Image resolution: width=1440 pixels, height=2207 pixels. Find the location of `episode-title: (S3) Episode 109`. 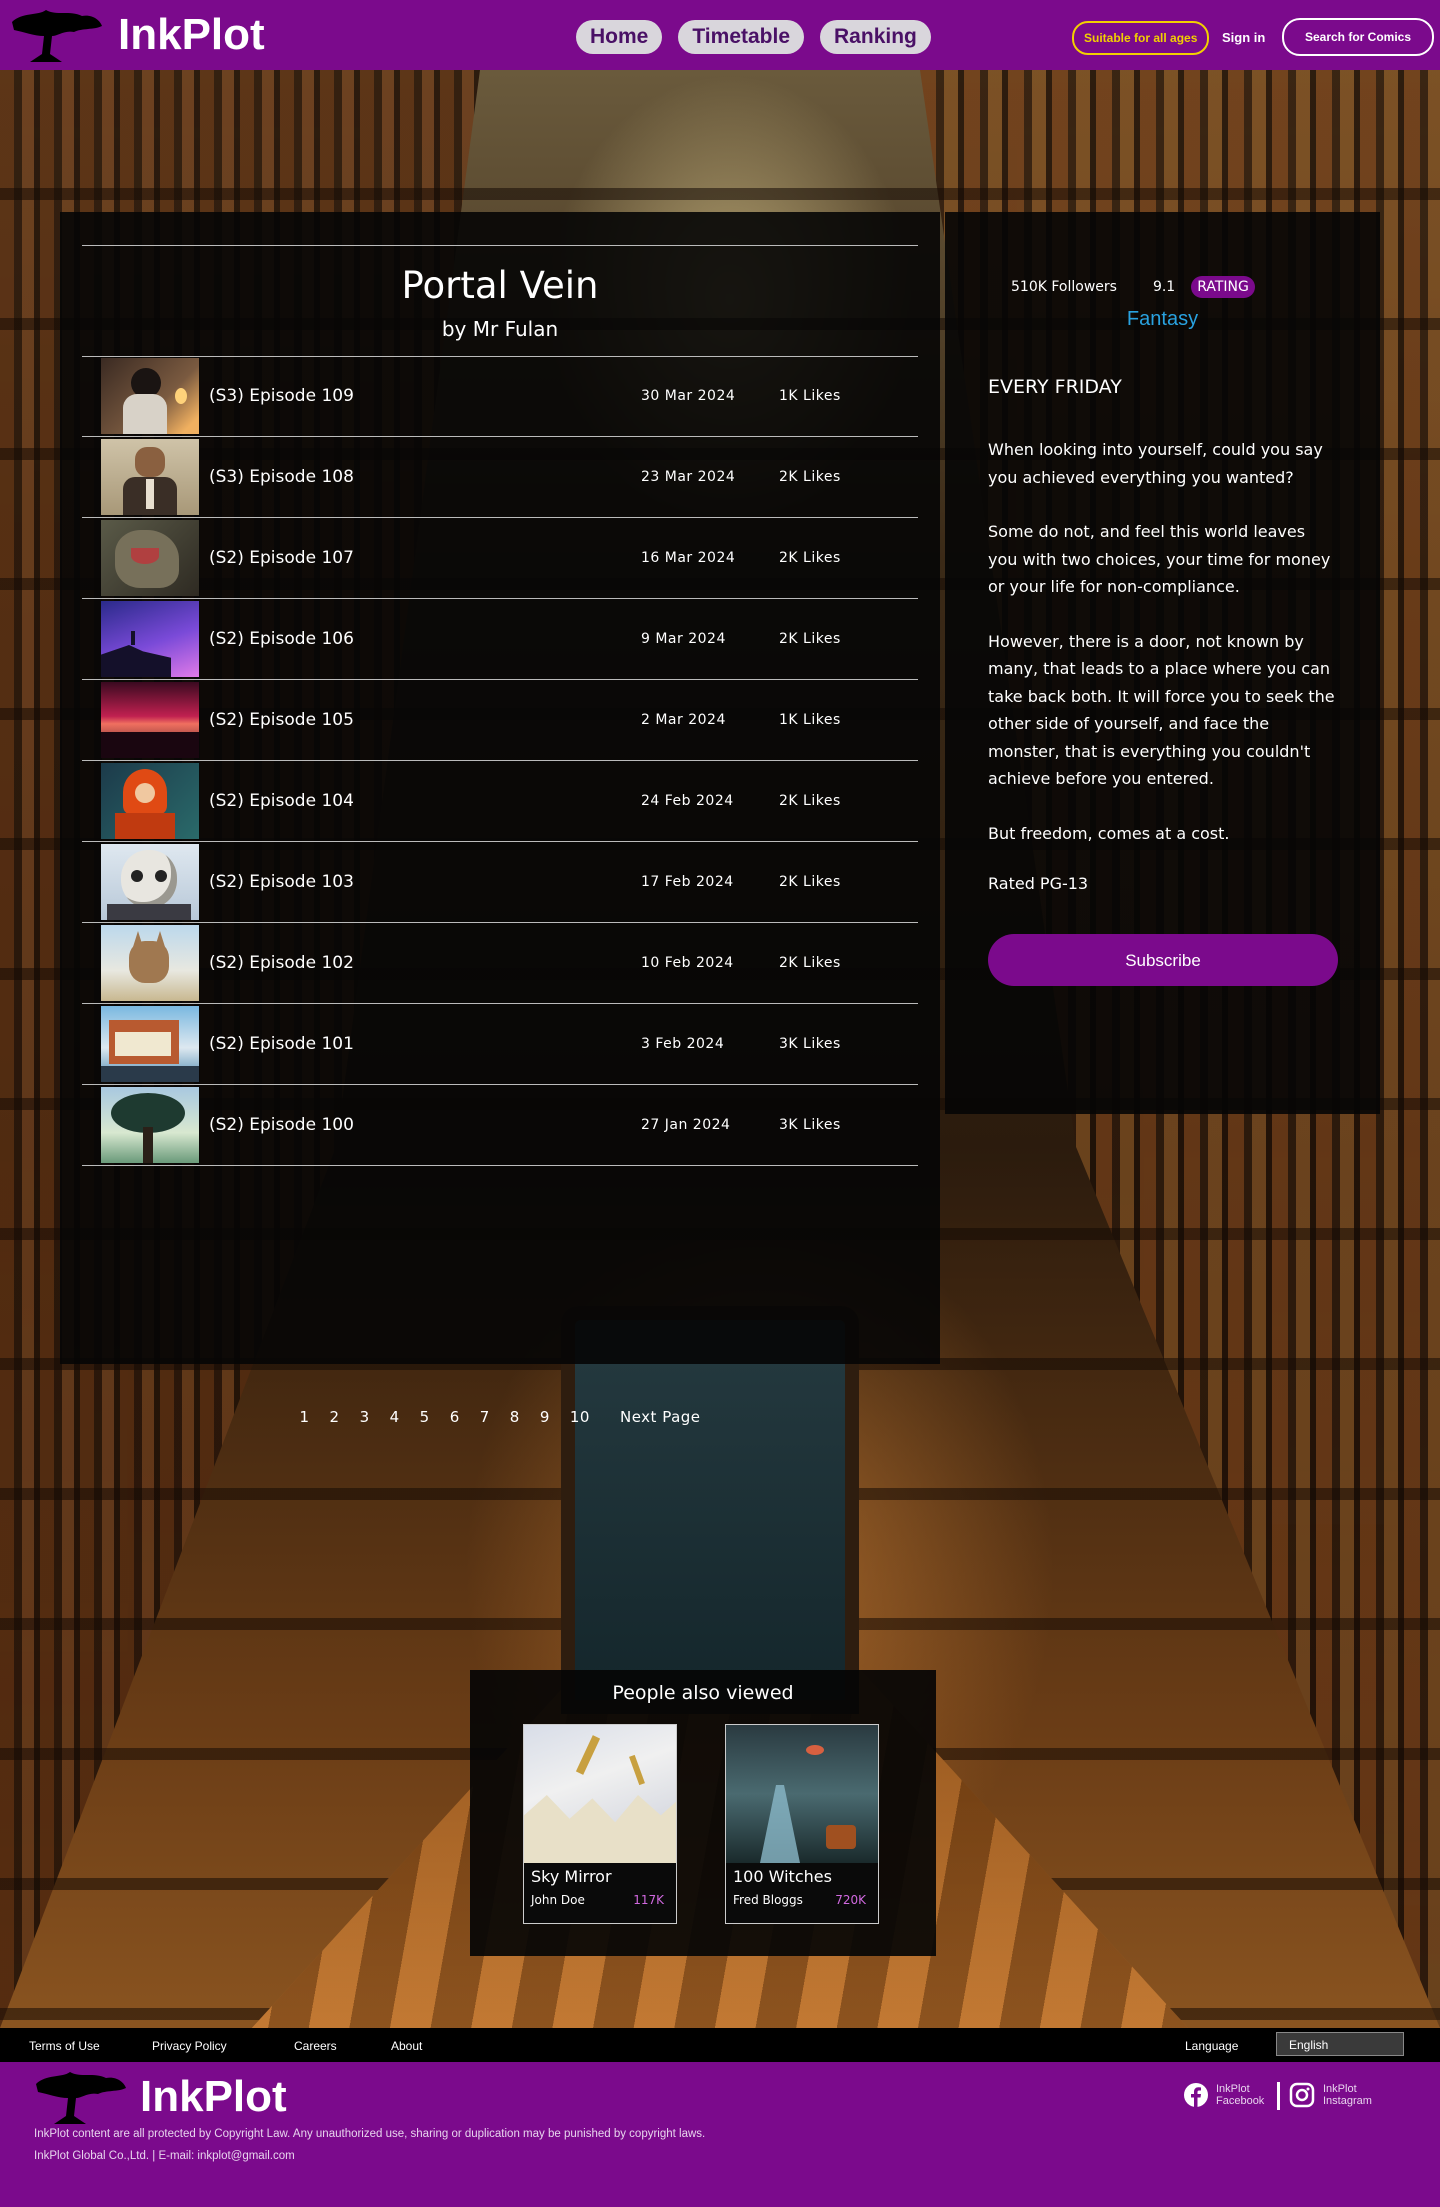

episode-title: (S3) Episode 109 is located at coordinates (281, 396).